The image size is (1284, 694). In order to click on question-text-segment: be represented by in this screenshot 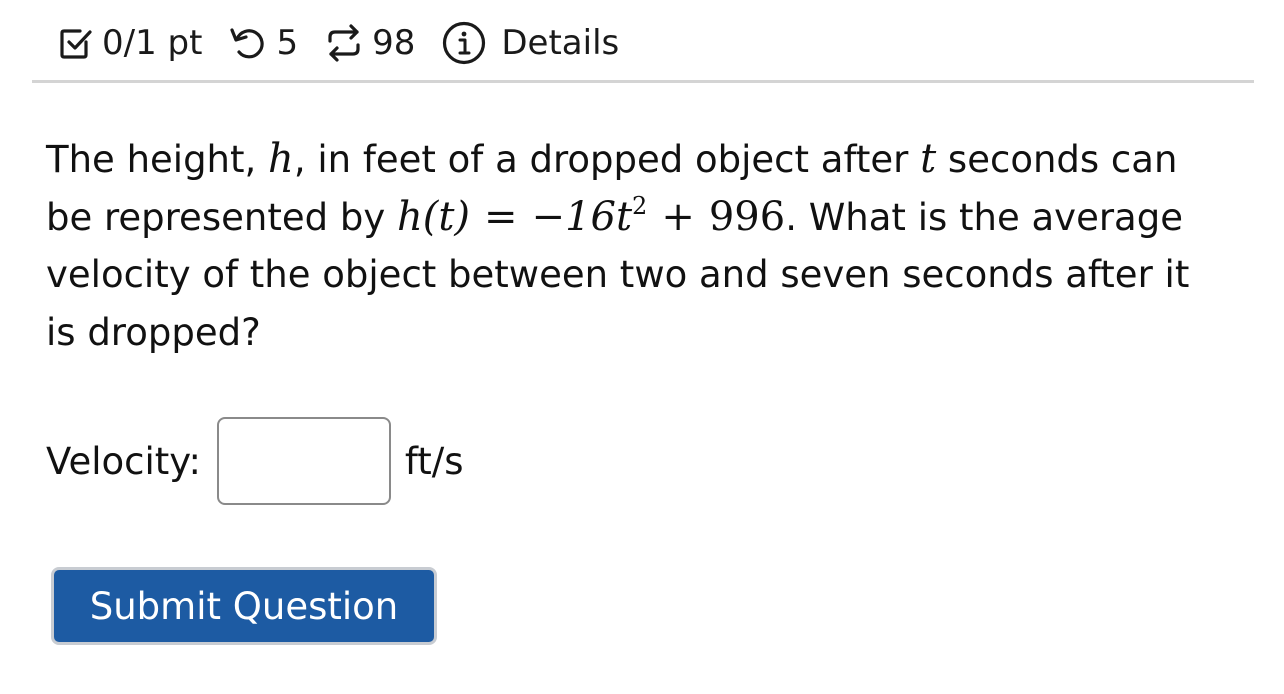, I will do `click(221, 217)`.